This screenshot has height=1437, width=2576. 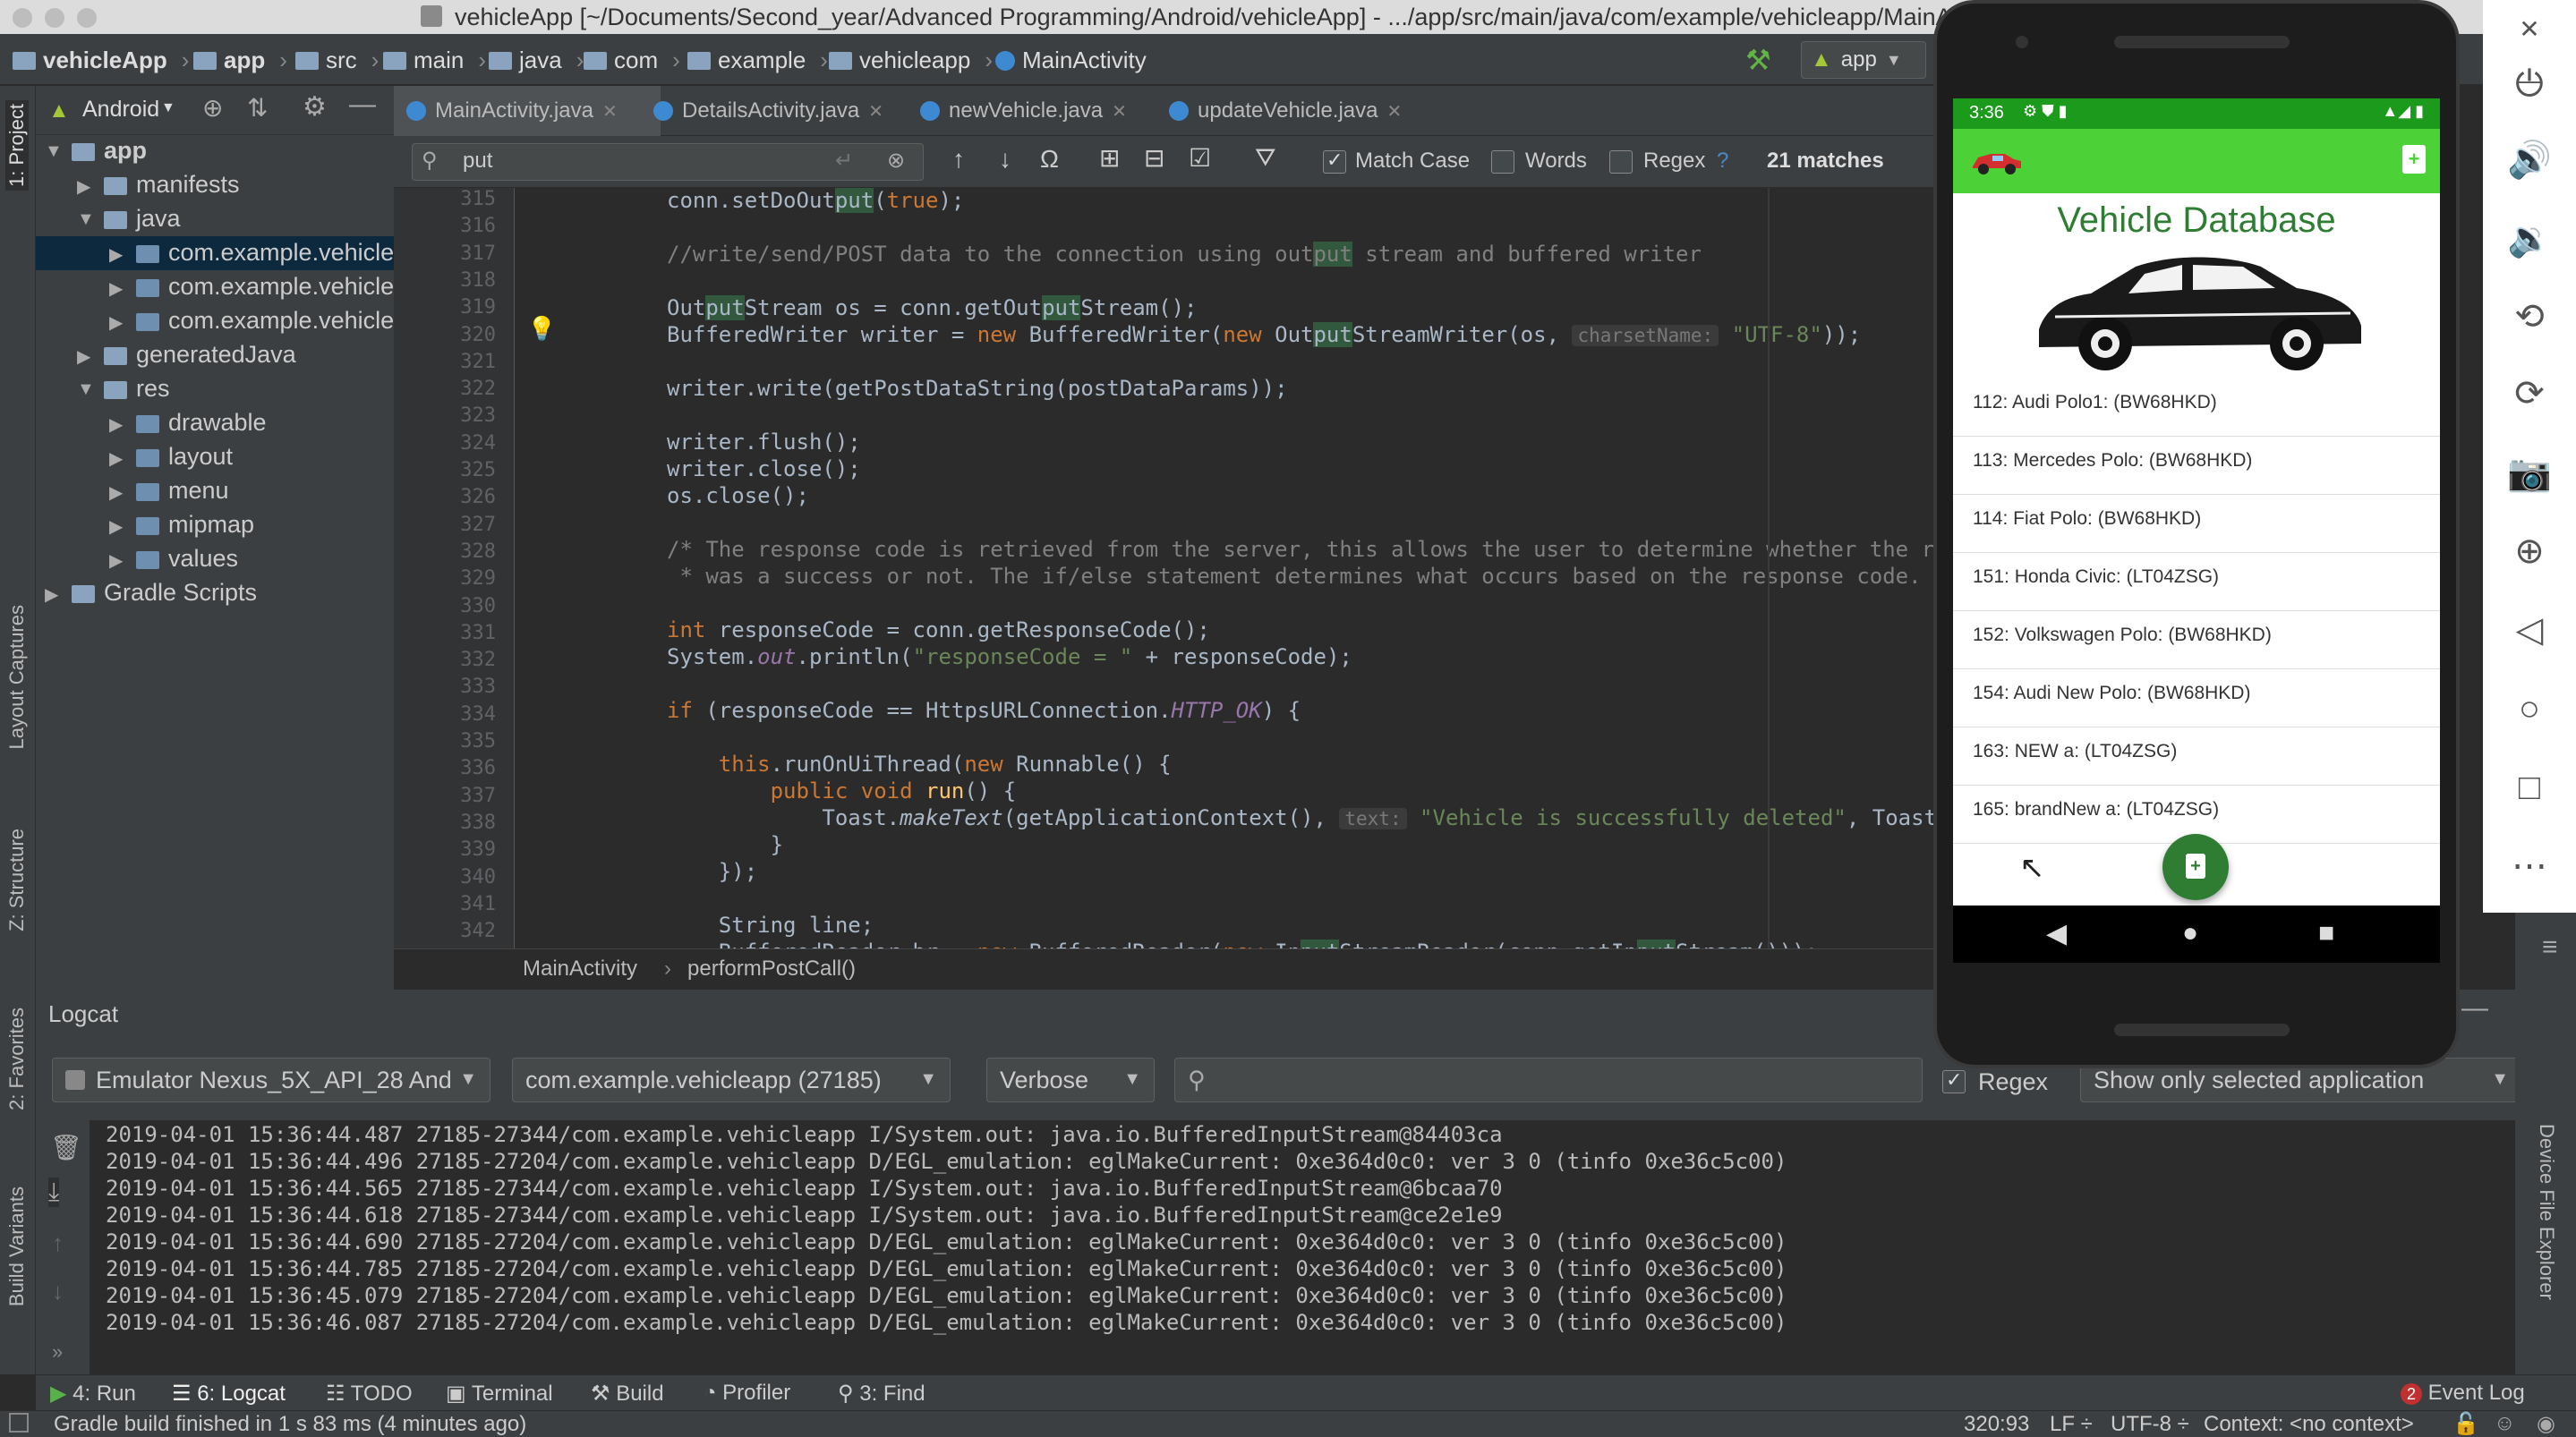 What do you see at coordinates (215, 185) in the screenshot?
I see `tree-item: ▶ manifests` at bounding box center [215, 185].